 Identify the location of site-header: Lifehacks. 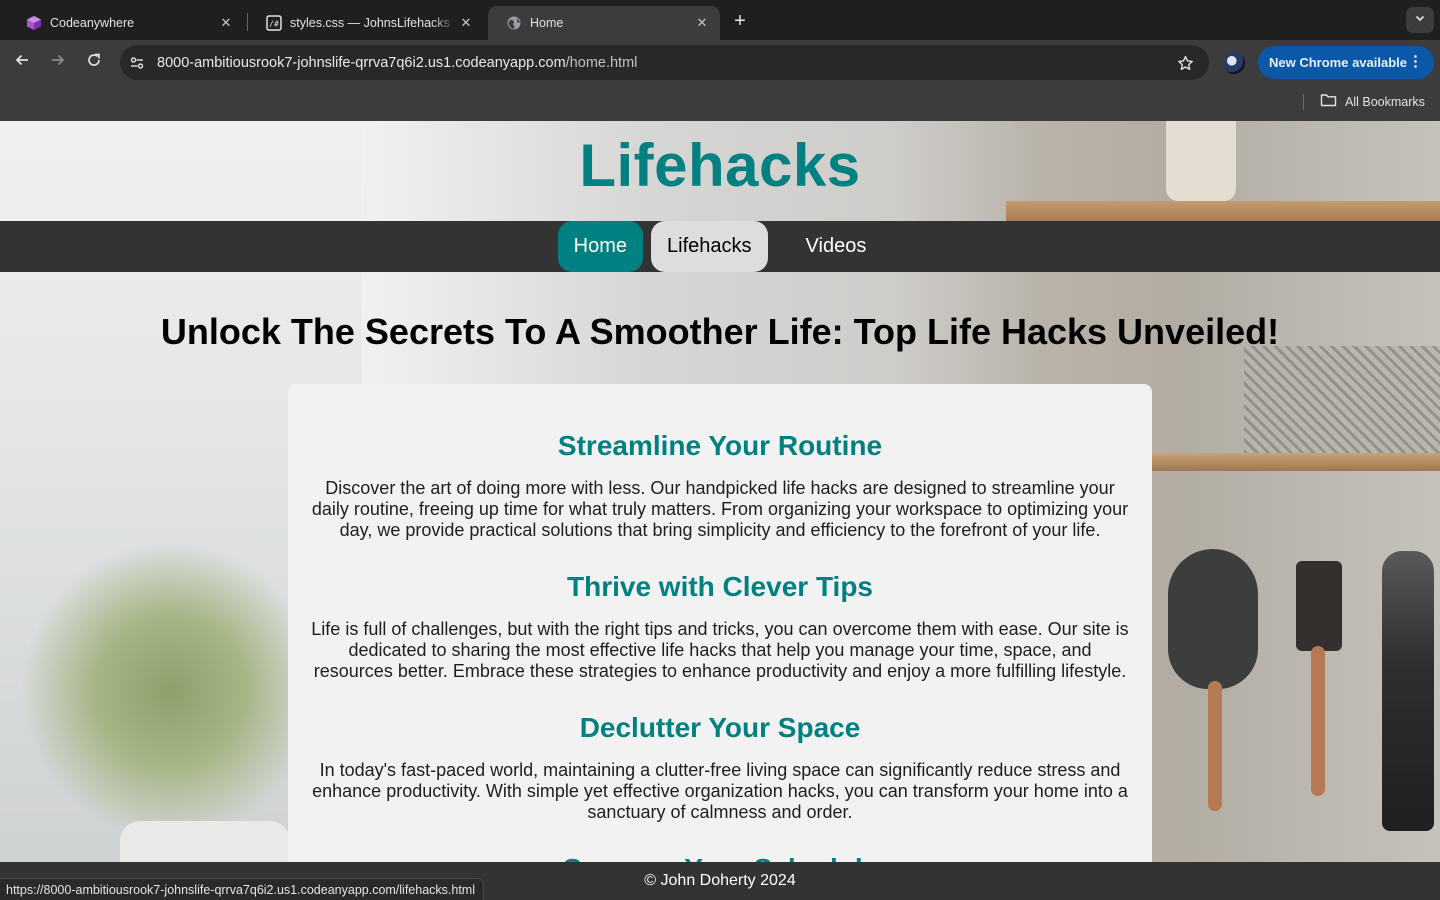
(720, 171).